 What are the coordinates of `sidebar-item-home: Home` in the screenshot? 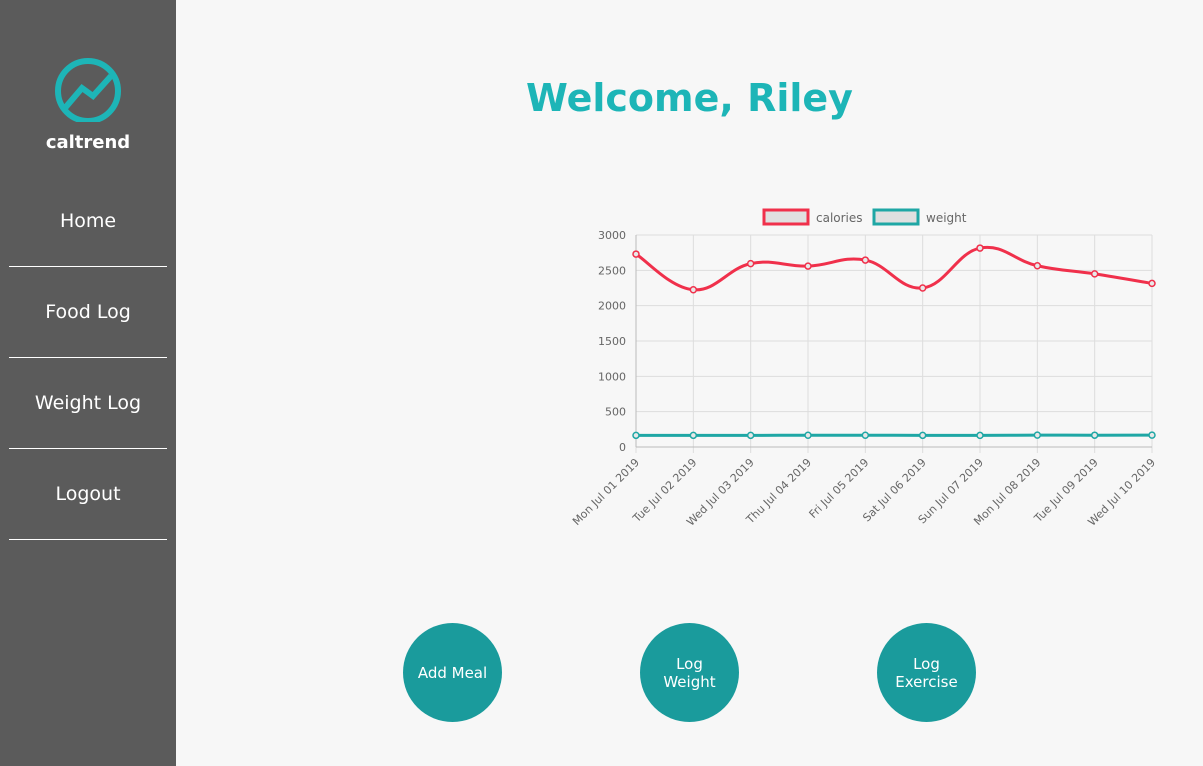 It's located at (88, 221).